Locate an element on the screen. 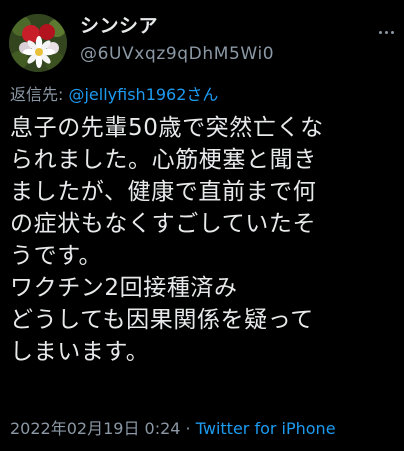 The height and width of the screenshot is (451, 404). tweet-line: しまいます。 is located at coordinates (80, 352).